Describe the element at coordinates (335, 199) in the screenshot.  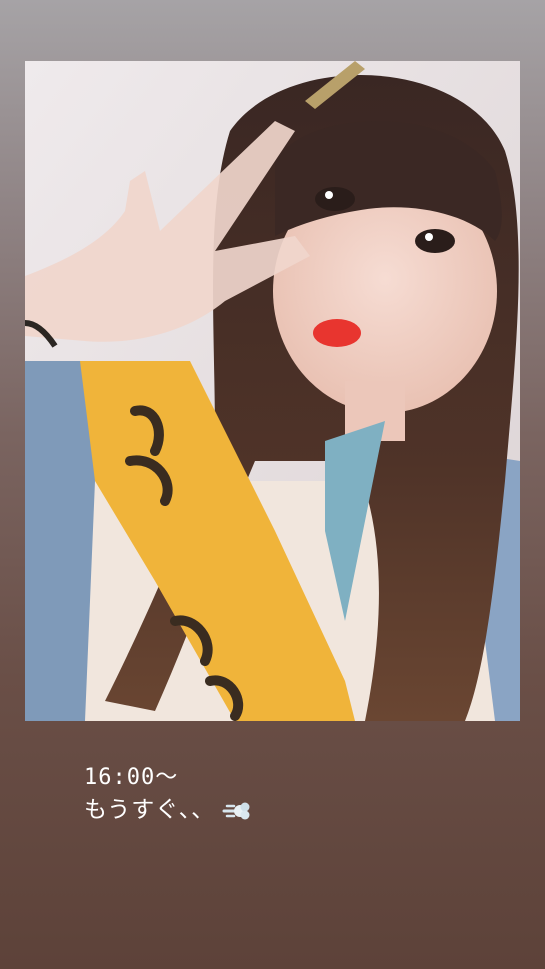
I see `left-eye` at that location.